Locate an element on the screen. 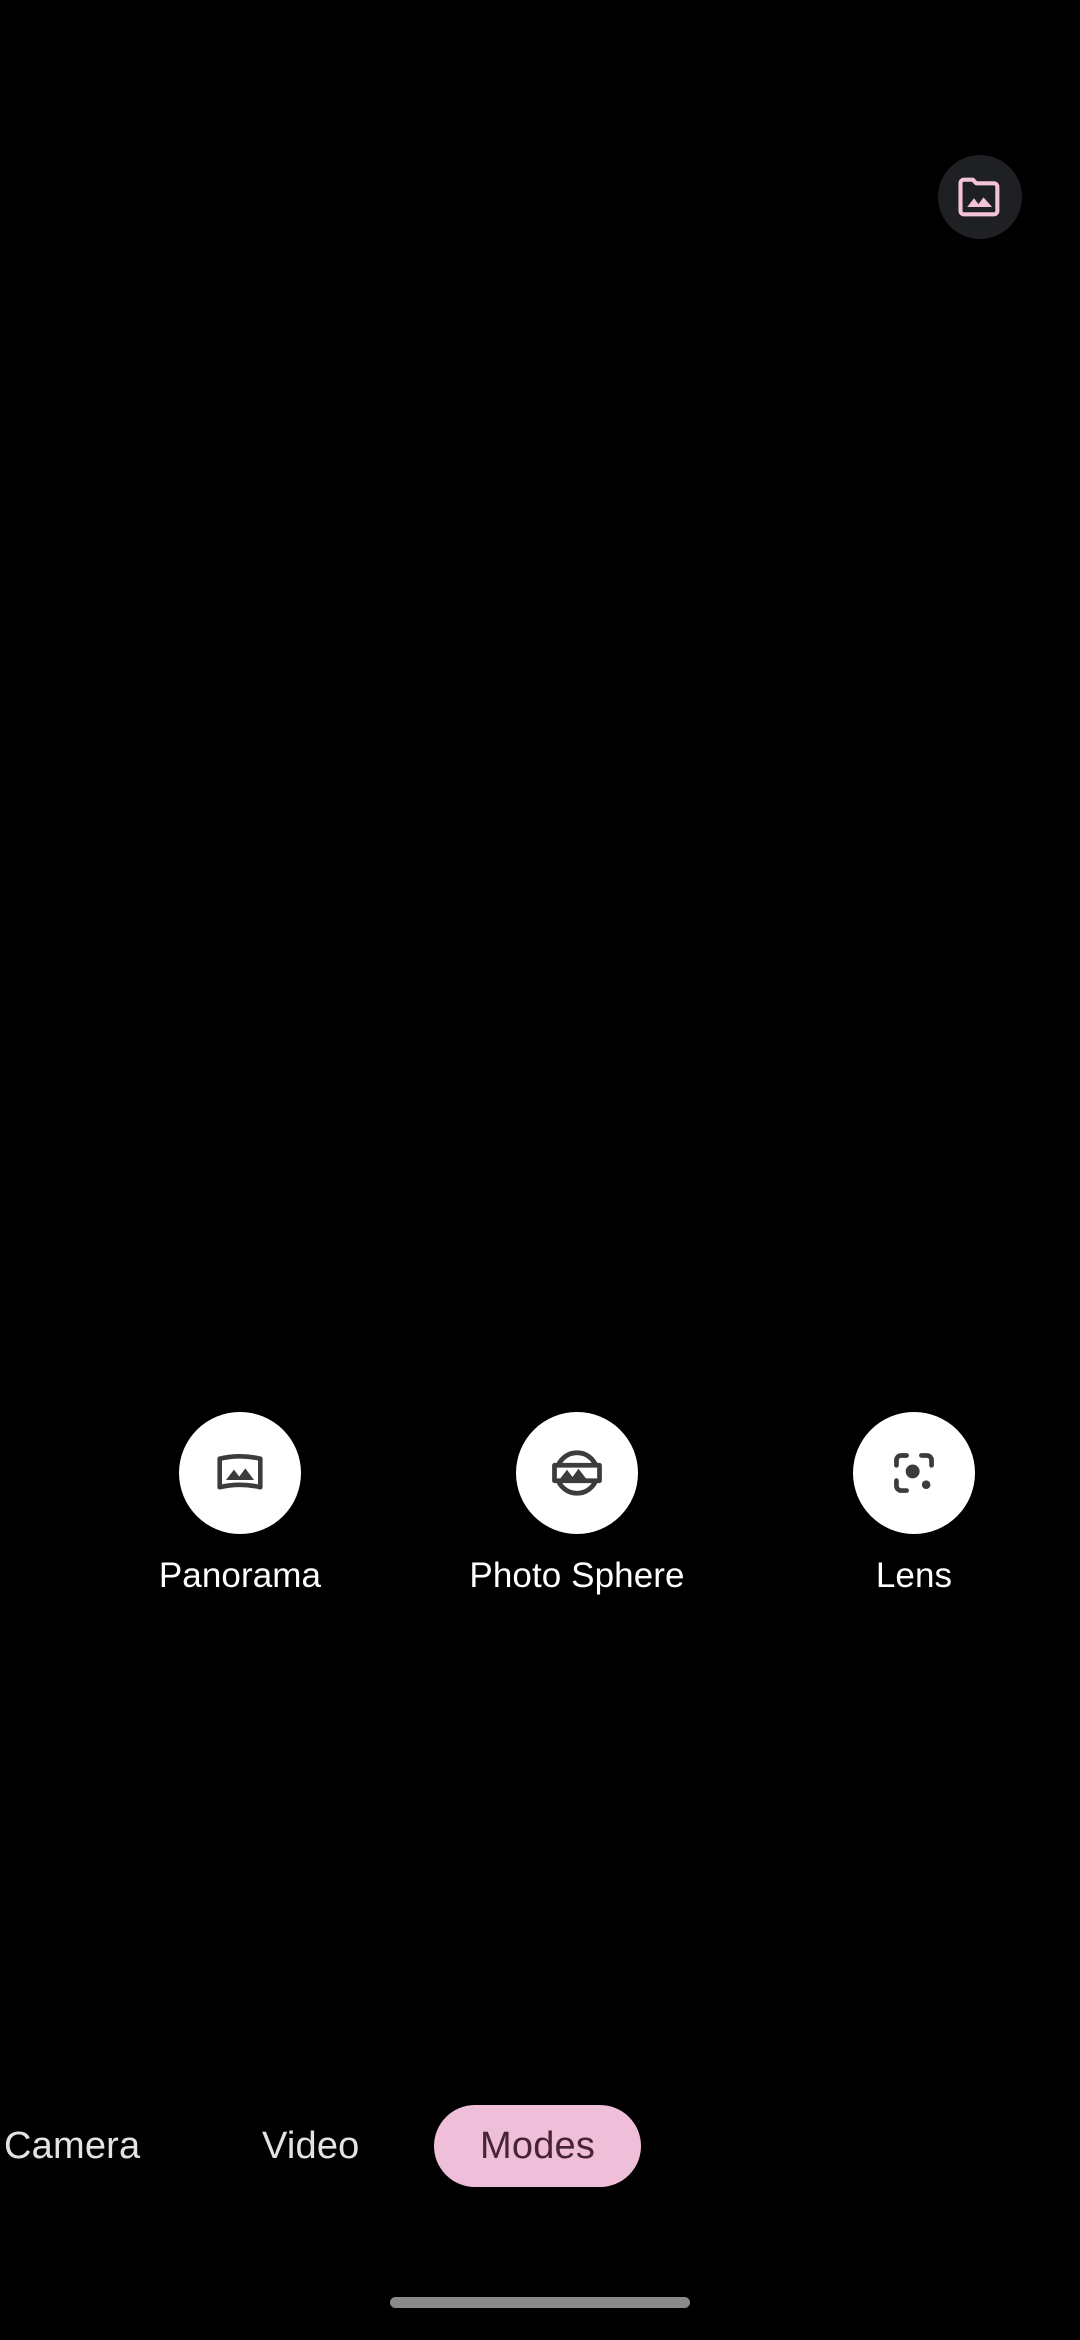 This screenshot has width=1080, height=2340. mode-tab-strip: Camera Video Modes is located at coordinates (540, 2146).